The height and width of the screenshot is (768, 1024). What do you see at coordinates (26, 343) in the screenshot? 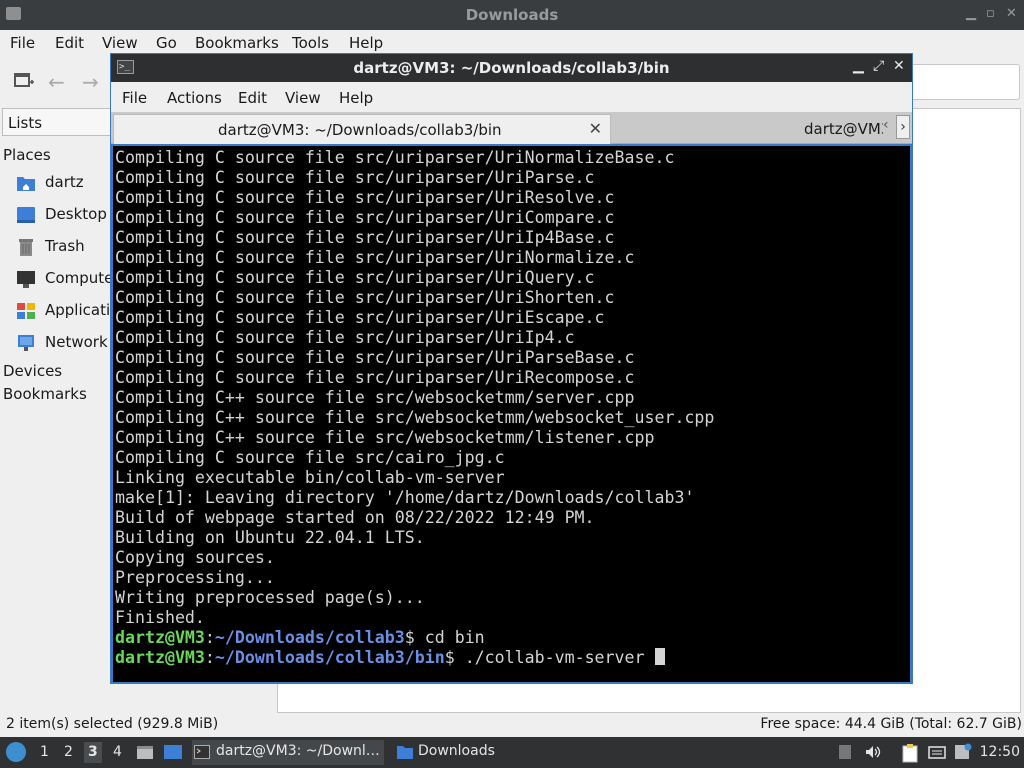
I see `network-icon` at bounding box center [26, 343].